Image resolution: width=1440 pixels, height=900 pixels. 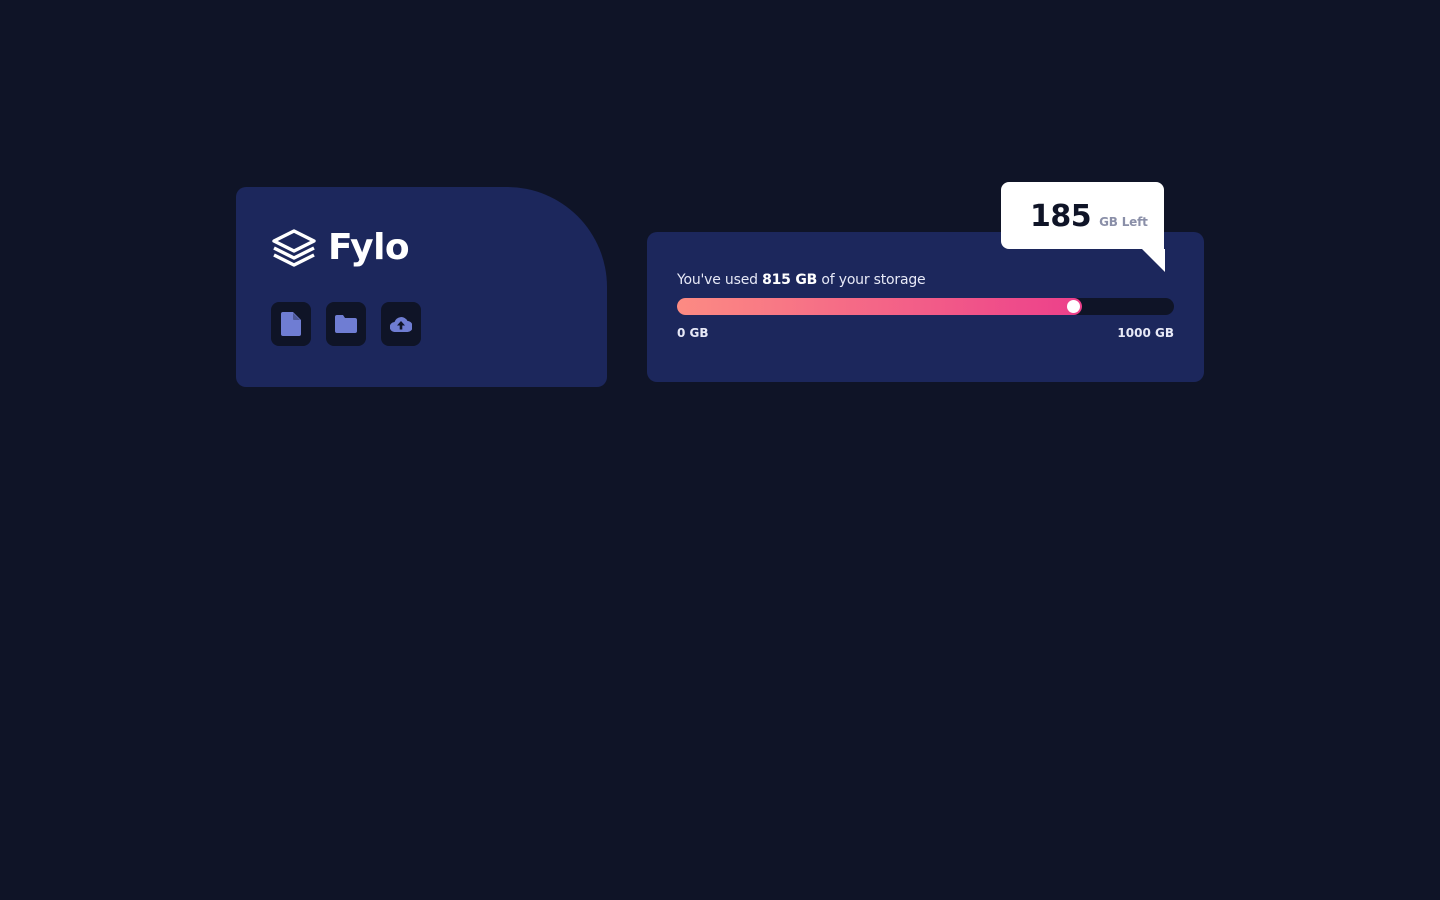 I want to click on brand-card: Fylo, so click(x=421, y=287).